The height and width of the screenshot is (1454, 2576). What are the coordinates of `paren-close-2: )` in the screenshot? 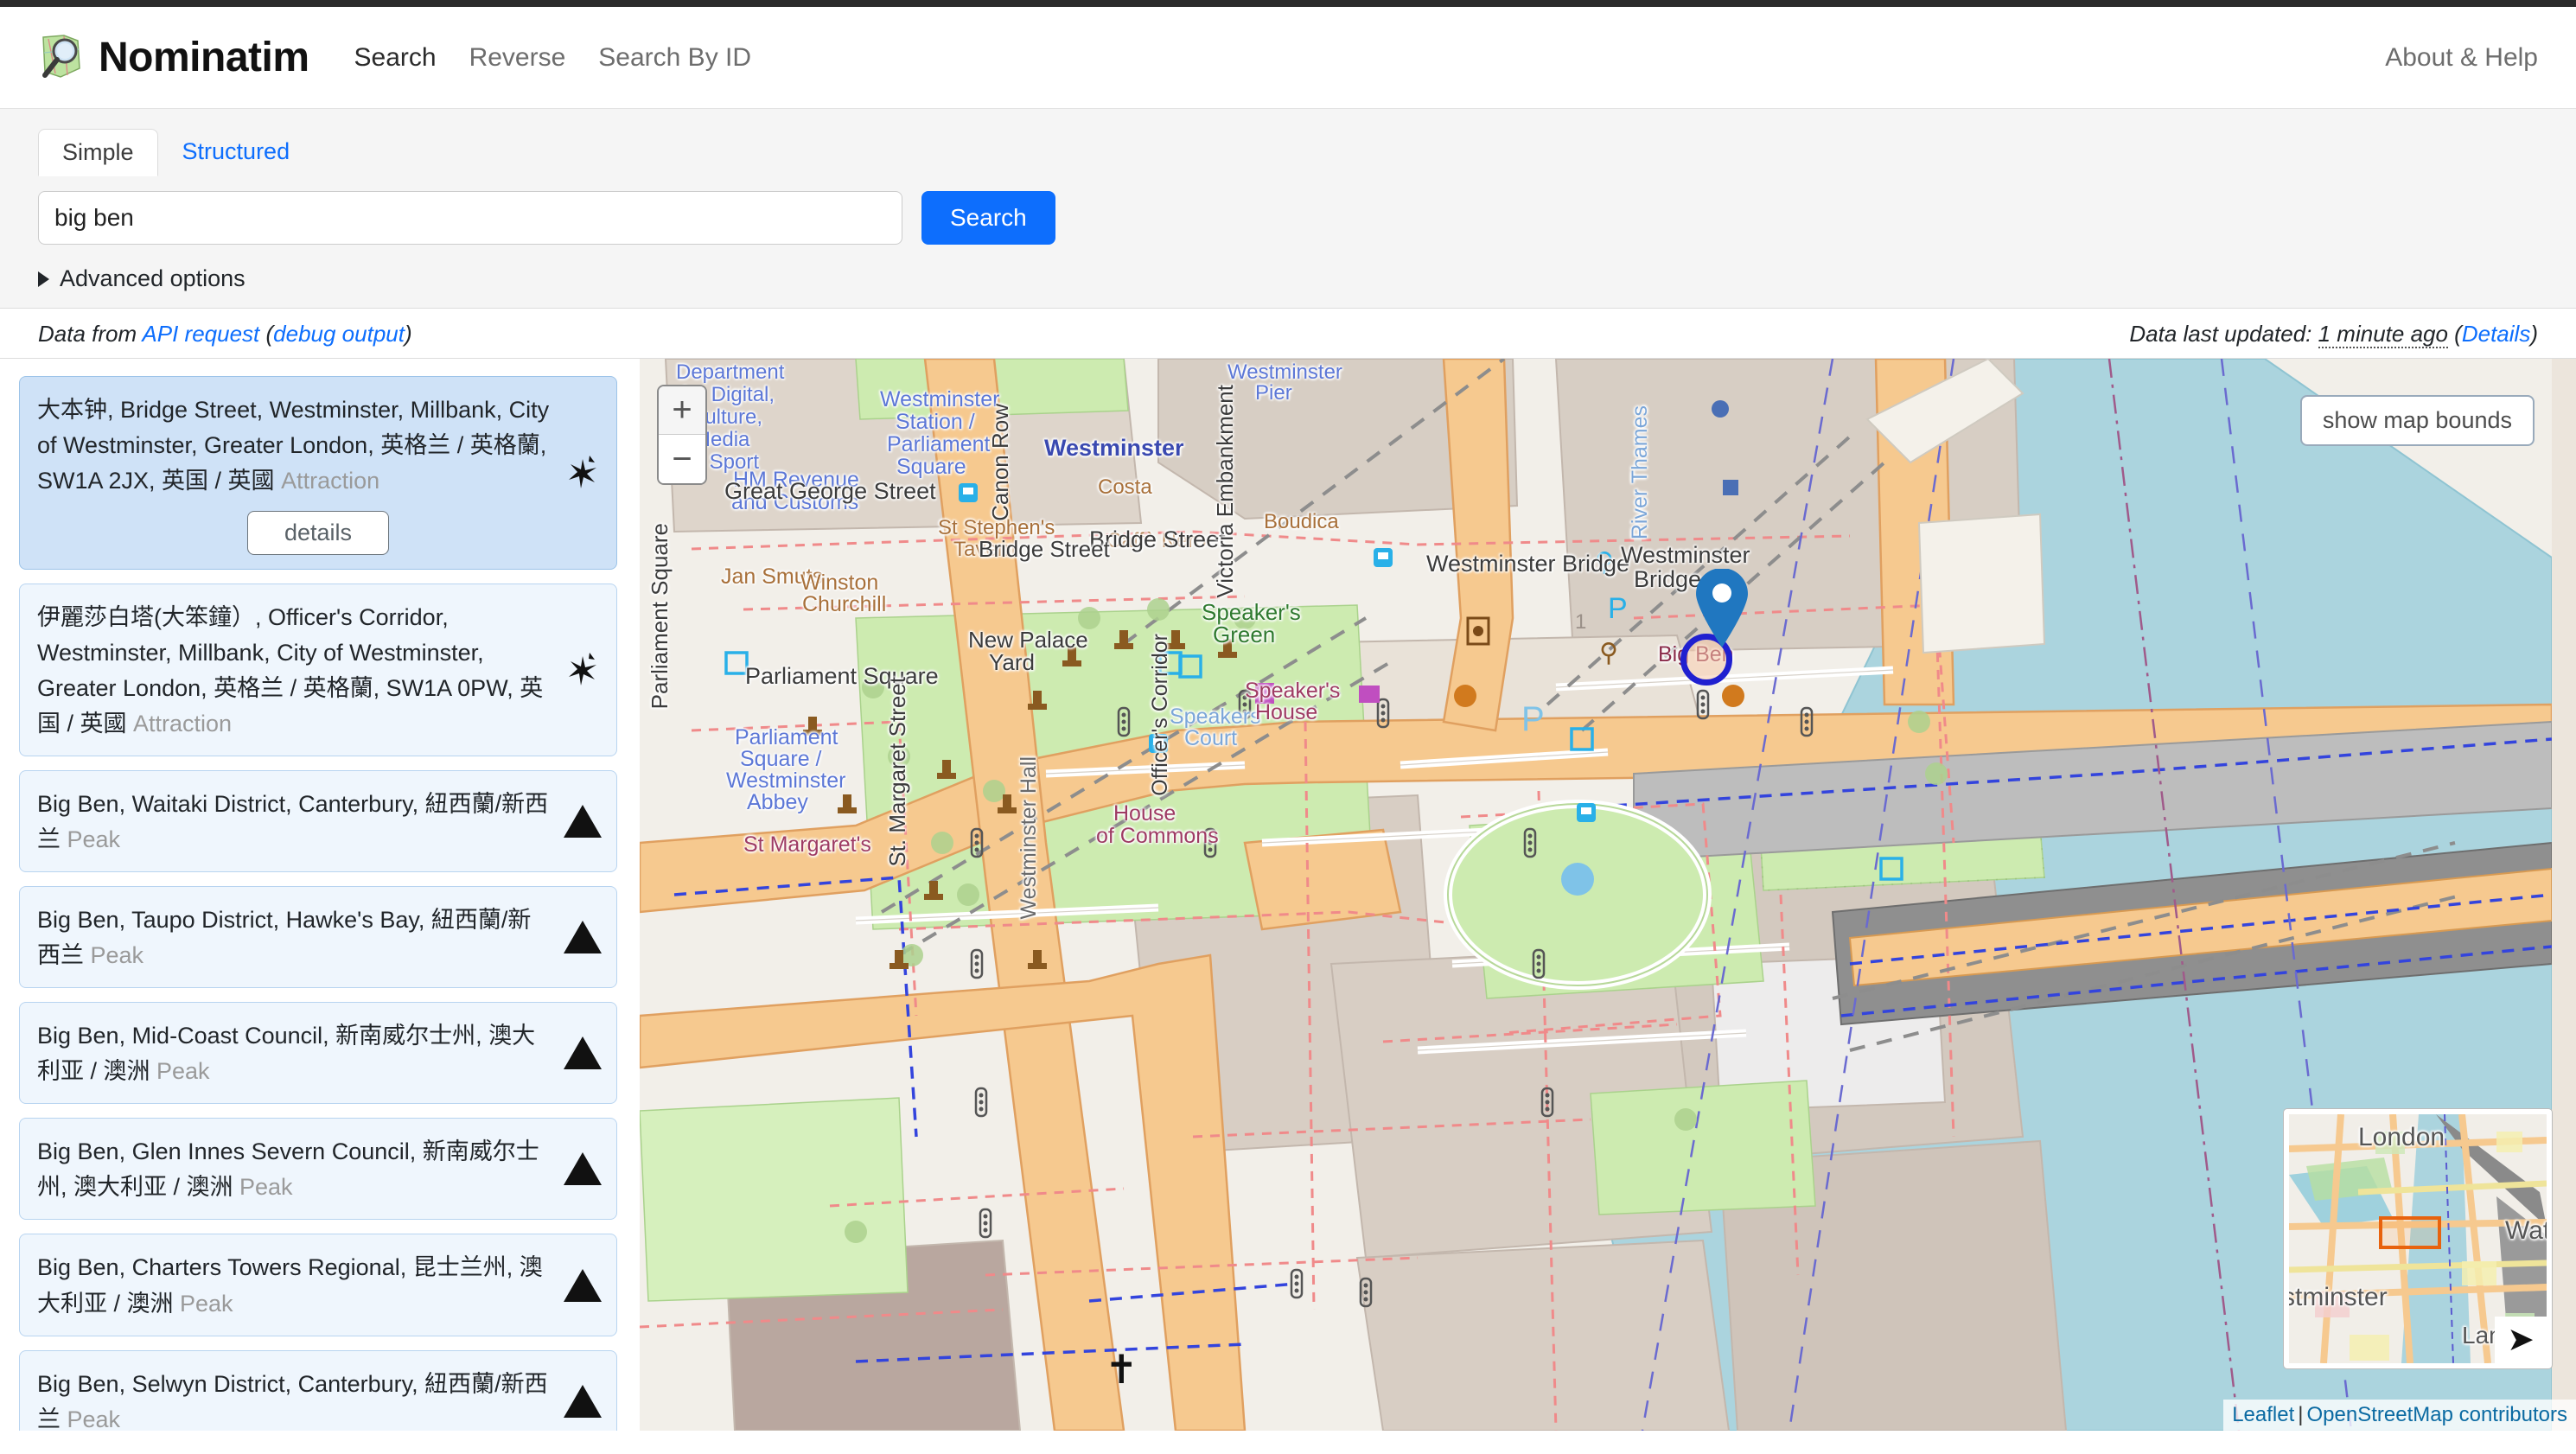 It's located at (2534, 334).